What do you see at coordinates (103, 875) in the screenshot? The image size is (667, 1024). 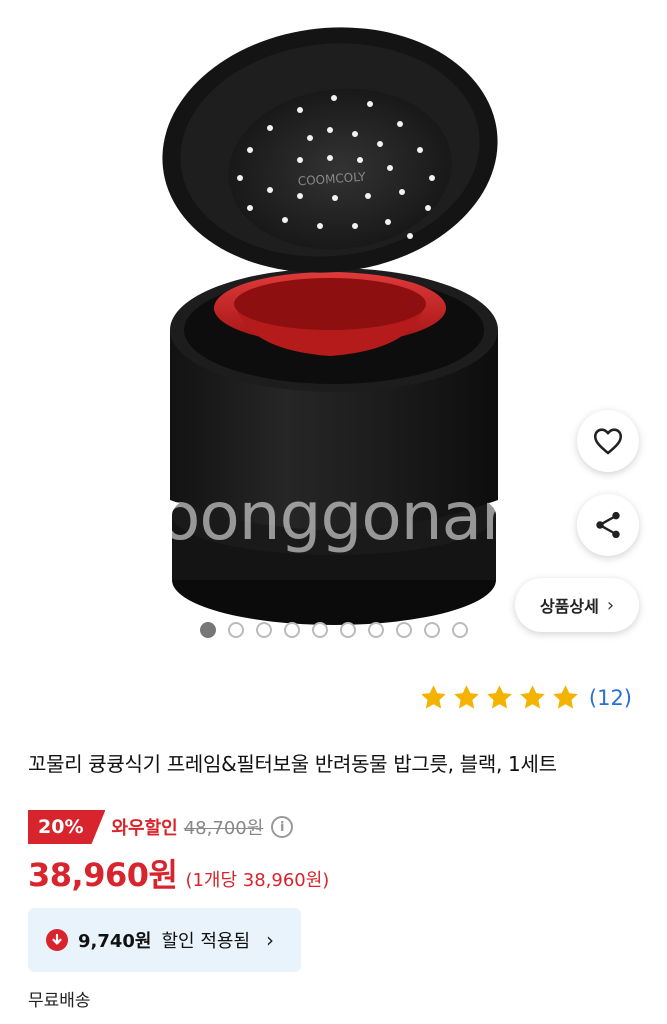 I see `sale-price: 38,960원` at bounding box center [103, 875].